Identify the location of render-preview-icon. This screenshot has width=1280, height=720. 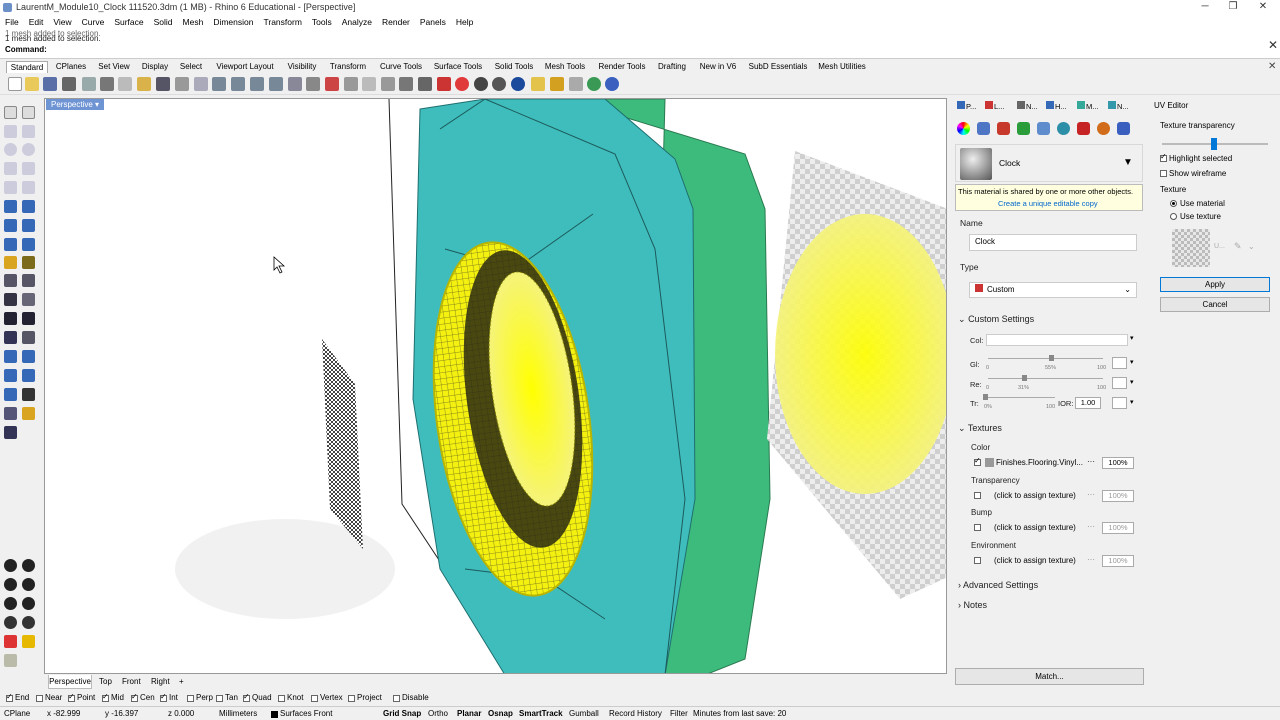
(518, 84).